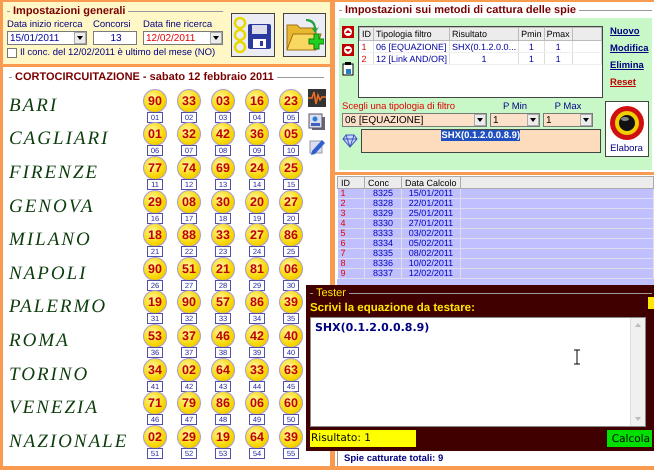 The height and width of the screenshot is (470, 654). What do you see at coordinates (155, 336) in the screenshot?
I see `drawn-number: 53` at bounding box center [155, 336].